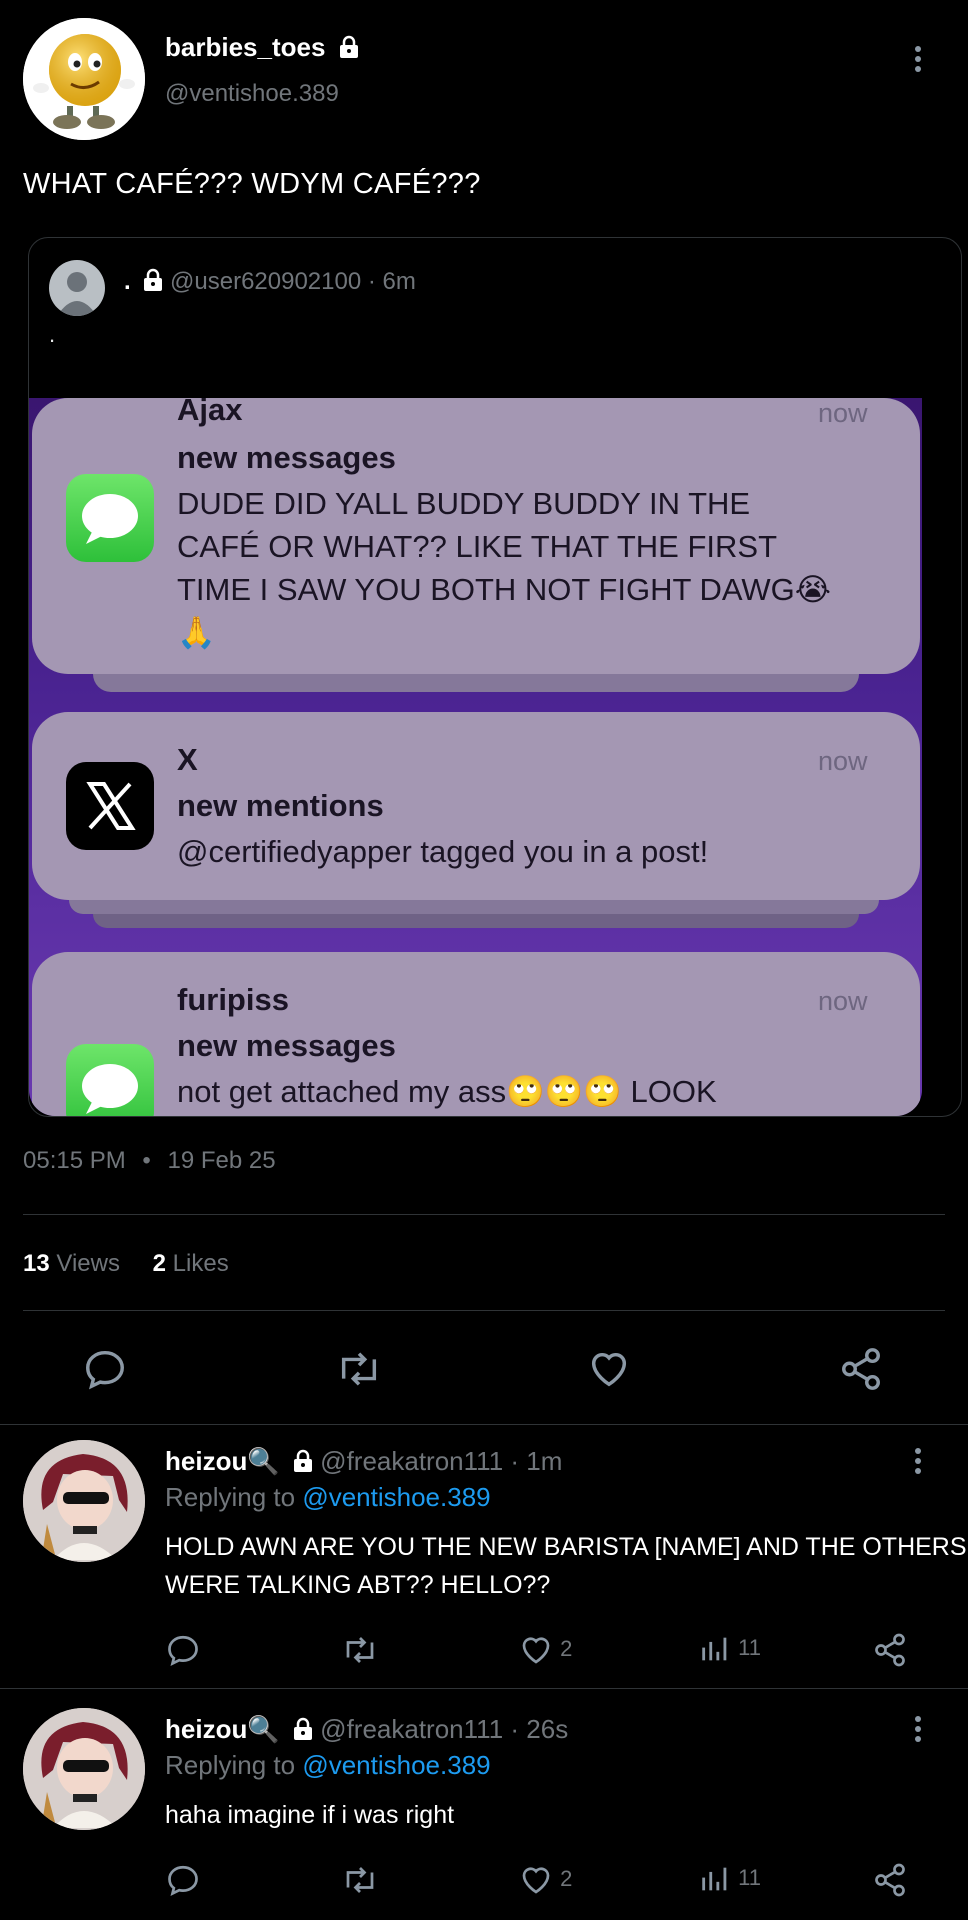 The height and width of the screenshot is (1920, 968). What do you see at coordinates (477, 546) in the screenshot?
I see `notification-body-line: CAFÉ OR WHAT?? LIKE THAT THE FIRST` at bounding box center [477, 546].